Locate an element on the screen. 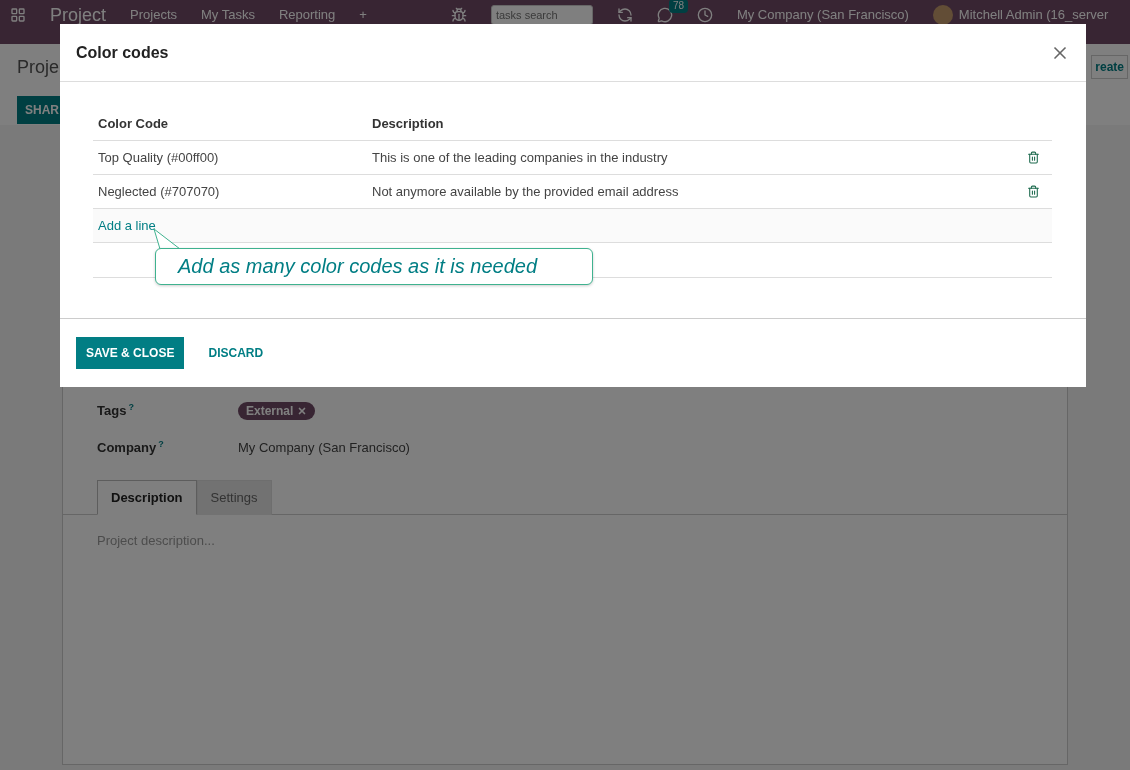 The width and height of the screenshot is (1130, 770). add-line-link: Add a line is located at coordinates (127, 226).